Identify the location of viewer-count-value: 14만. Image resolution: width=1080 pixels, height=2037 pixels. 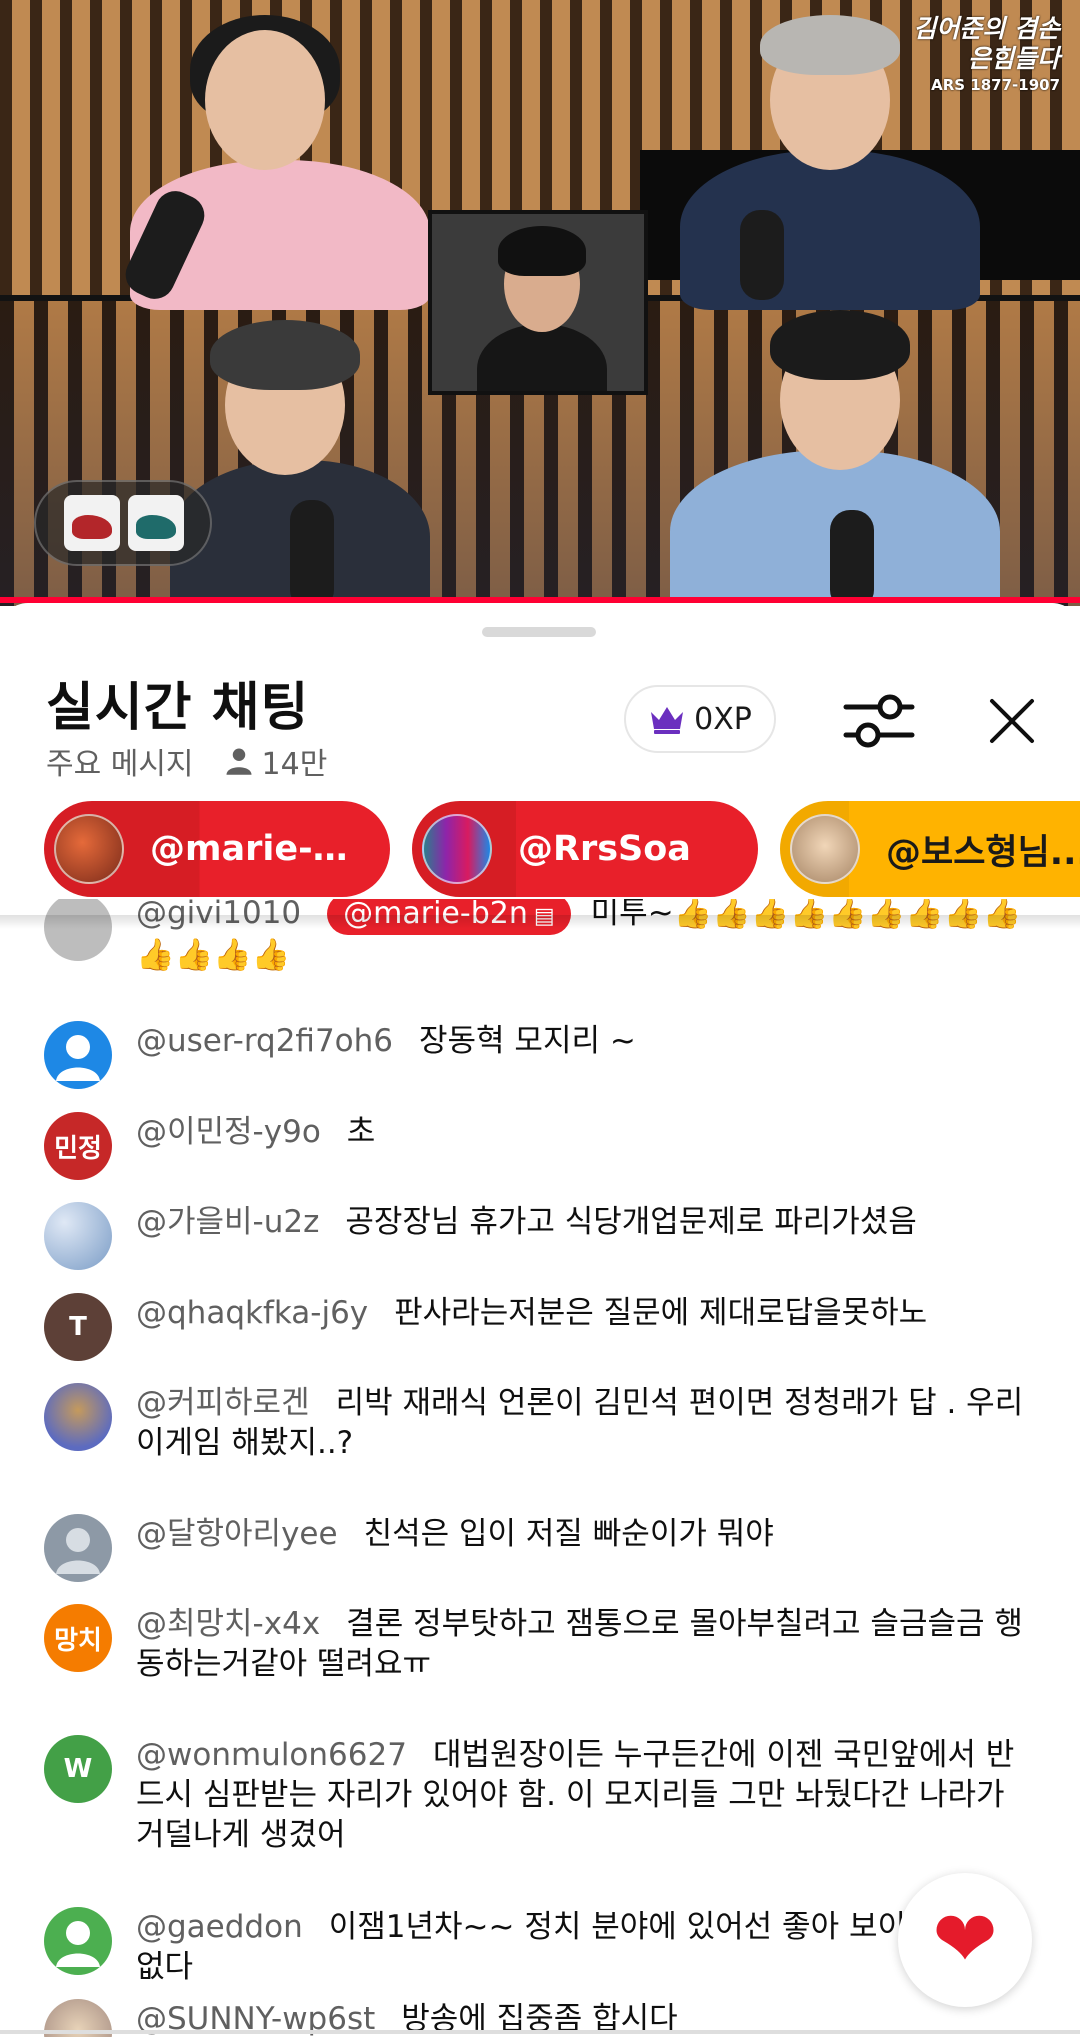
(294, 764).